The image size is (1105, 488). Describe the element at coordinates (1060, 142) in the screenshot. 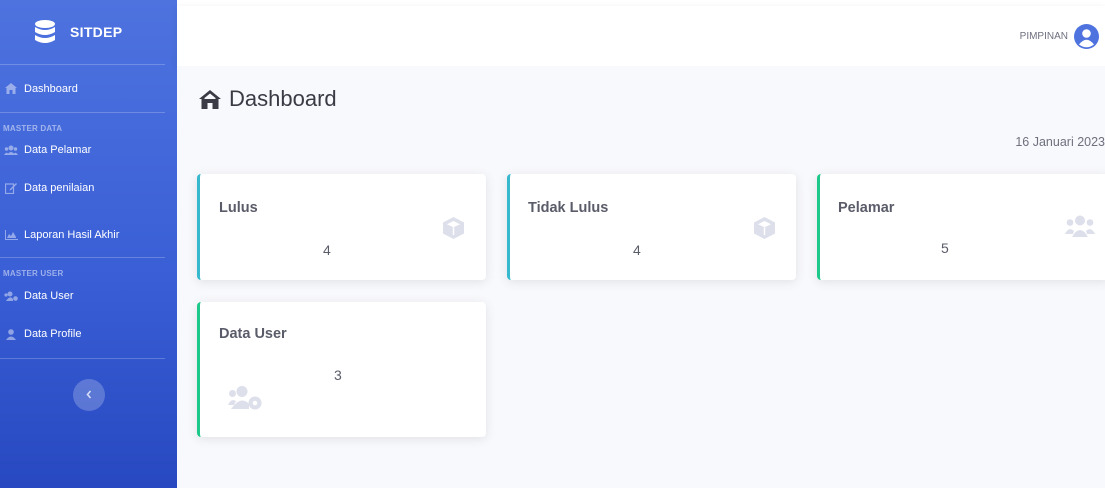

I see `current-date: 16 Januari 2023` at that location.